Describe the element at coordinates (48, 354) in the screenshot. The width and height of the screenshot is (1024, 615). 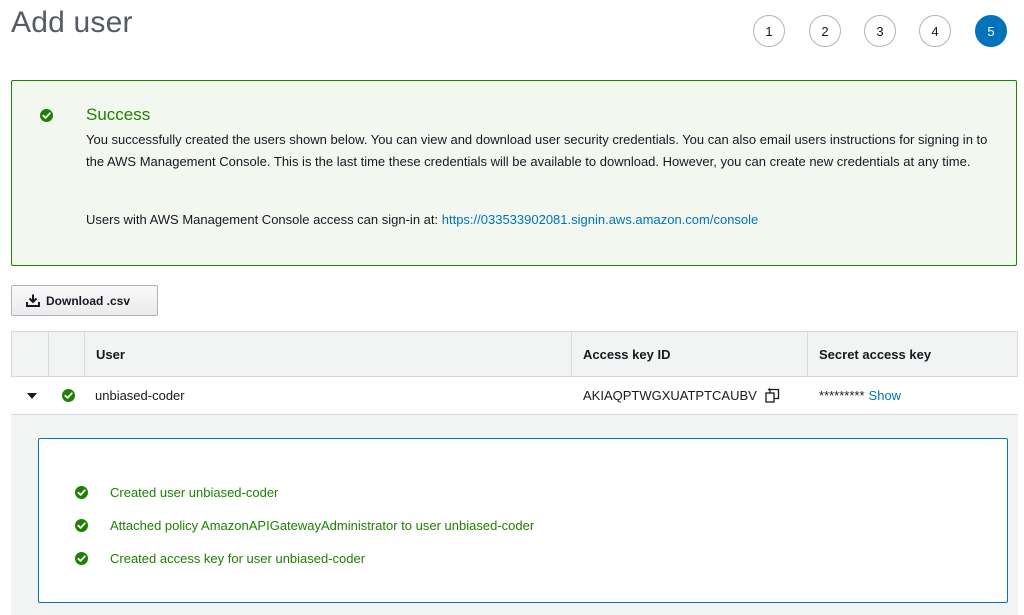
I see `column-divider` at that location.